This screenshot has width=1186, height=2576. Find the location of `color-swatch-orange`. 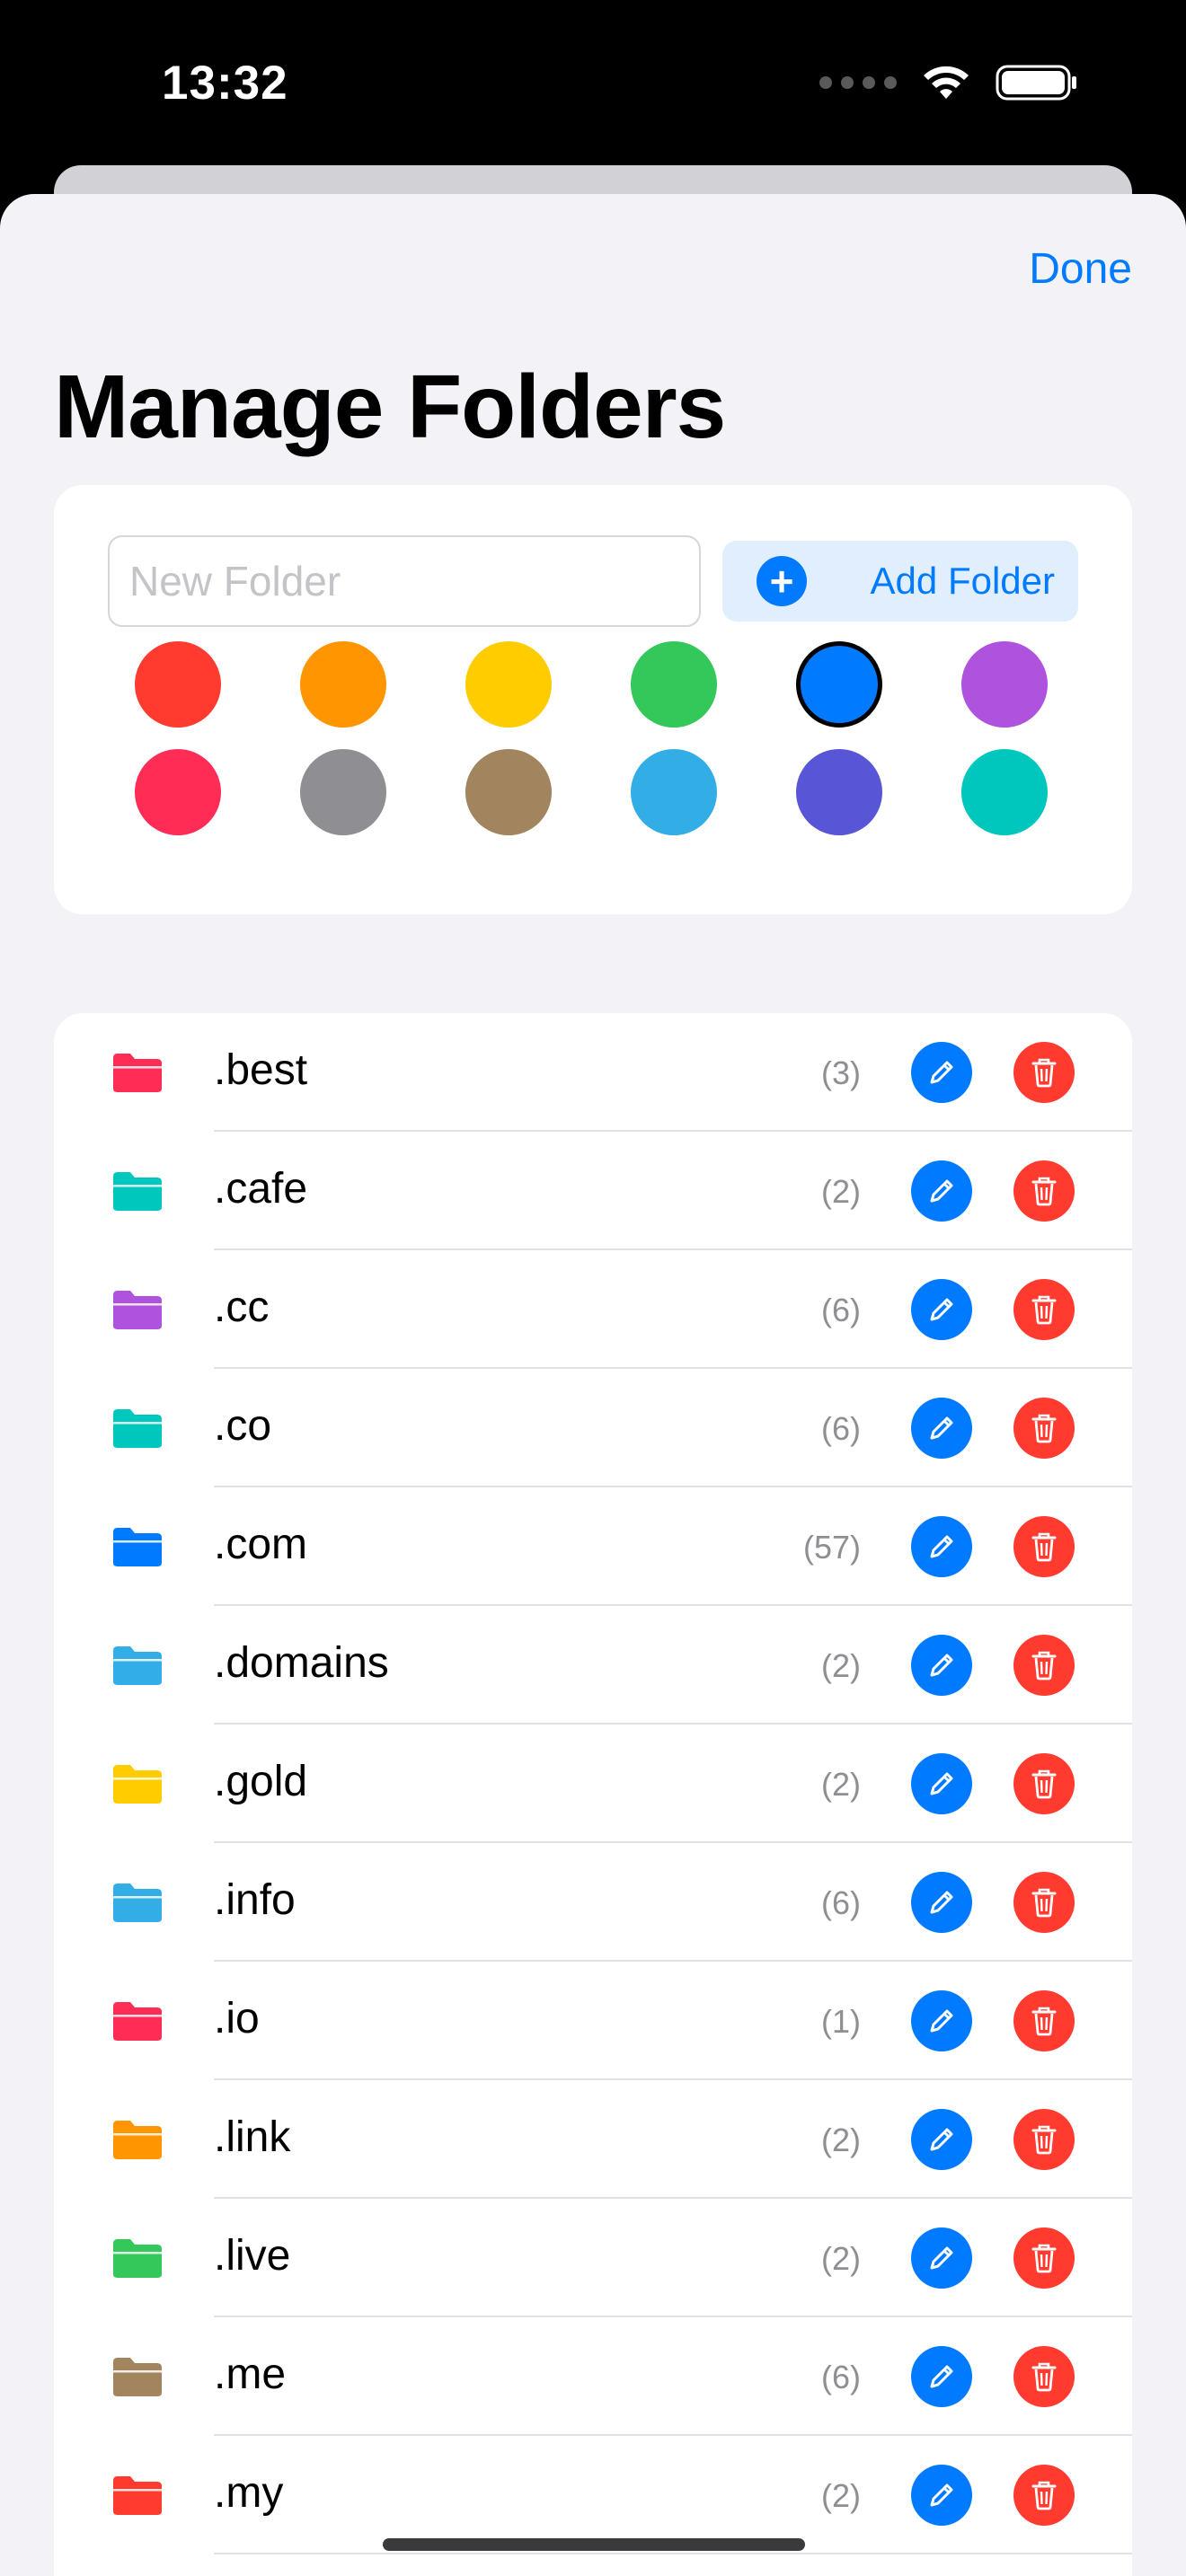

color-swatch-orange is located at coordinates (343, 684).